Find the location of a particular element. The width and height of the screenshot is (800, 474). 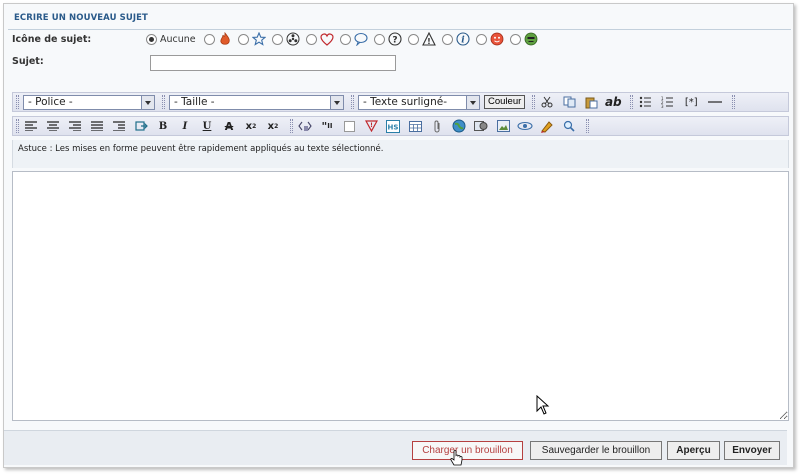

icon-radio-none is located at coordinates (151, 39).